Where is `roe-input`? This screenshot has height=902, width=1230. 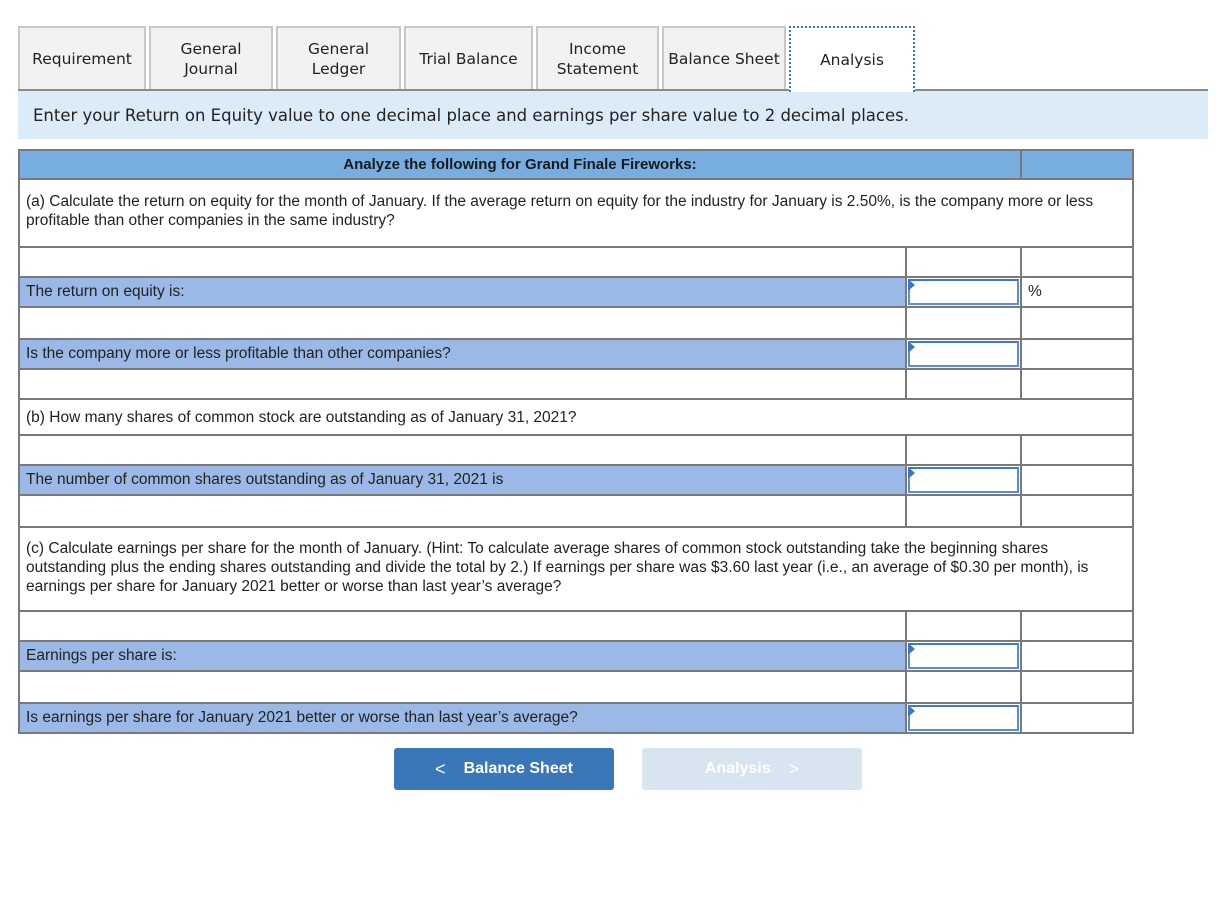 roe-input is located at coordinates (963, 292).